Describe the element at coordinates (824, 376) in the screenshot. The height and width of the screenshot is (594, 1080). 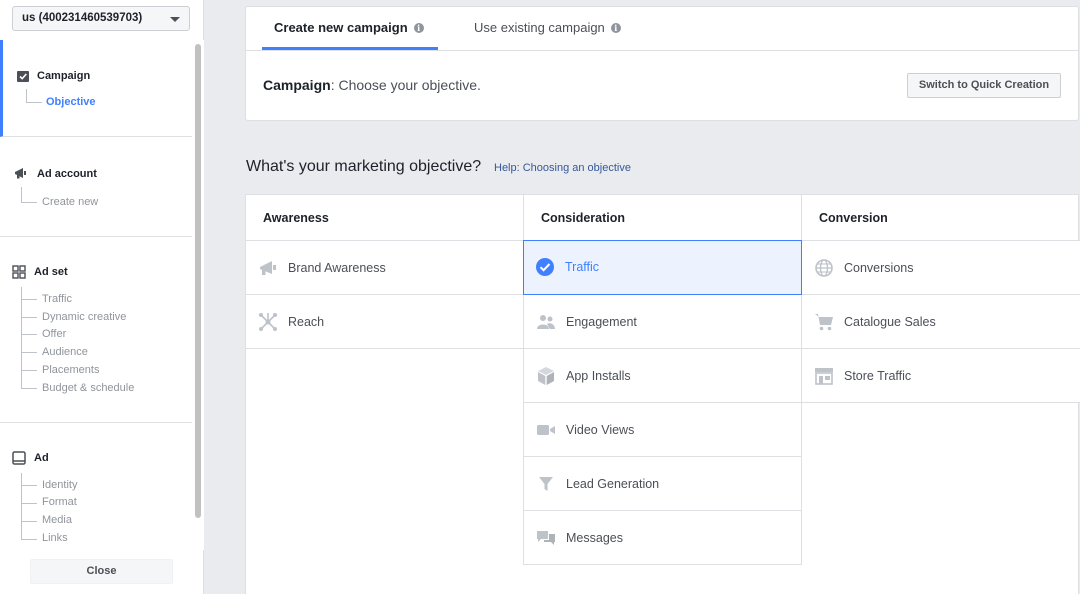
I see `store-icon` at that location.